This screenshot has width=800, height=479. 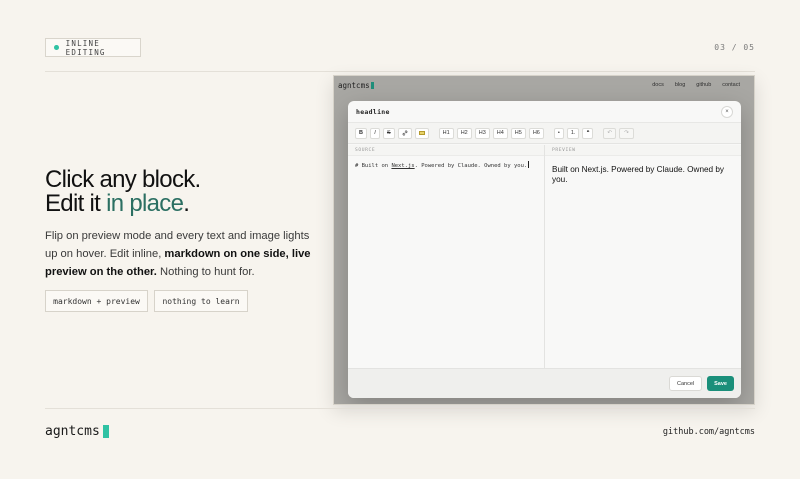 I want to click on nav-link-docs: docs, so click(x=658, y=85).